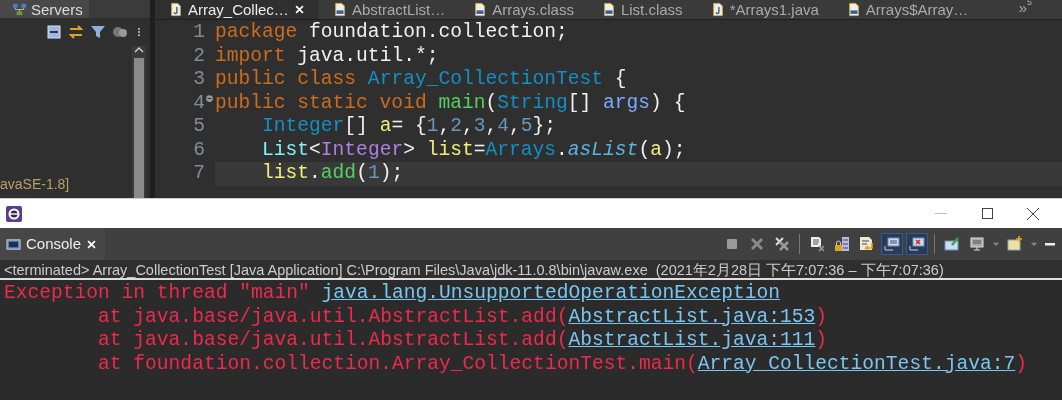  I want to click on maximize-icon, so click(987, 213).